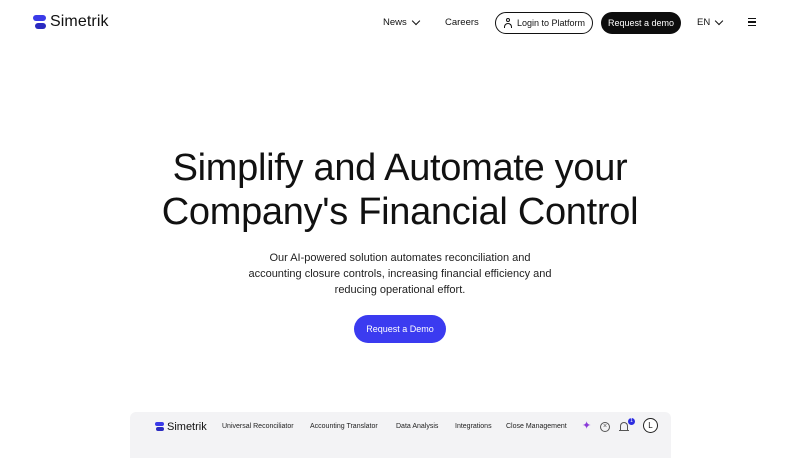 The image size is (800, 458). What do you see at coordinates (400, 290) in the screenshot?
I see `hero-subtitle-line3: reducing operational effort.` at bounding box center [400, 290].